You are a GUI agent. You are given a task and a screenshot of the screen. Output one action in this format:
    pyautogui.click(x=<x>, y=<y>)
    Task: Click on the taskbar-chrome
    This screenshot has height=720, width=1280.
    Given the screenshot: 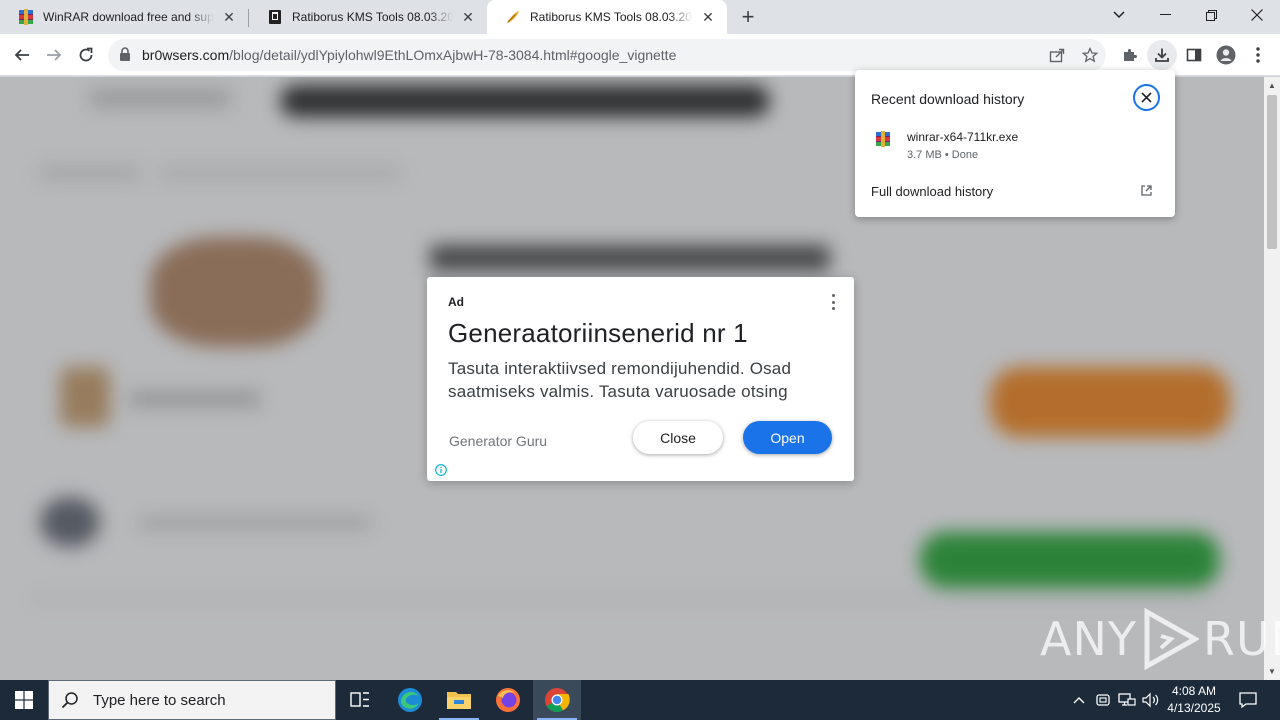 What is the action you would take?
    pyautogui.click(x=557, y=700)
    